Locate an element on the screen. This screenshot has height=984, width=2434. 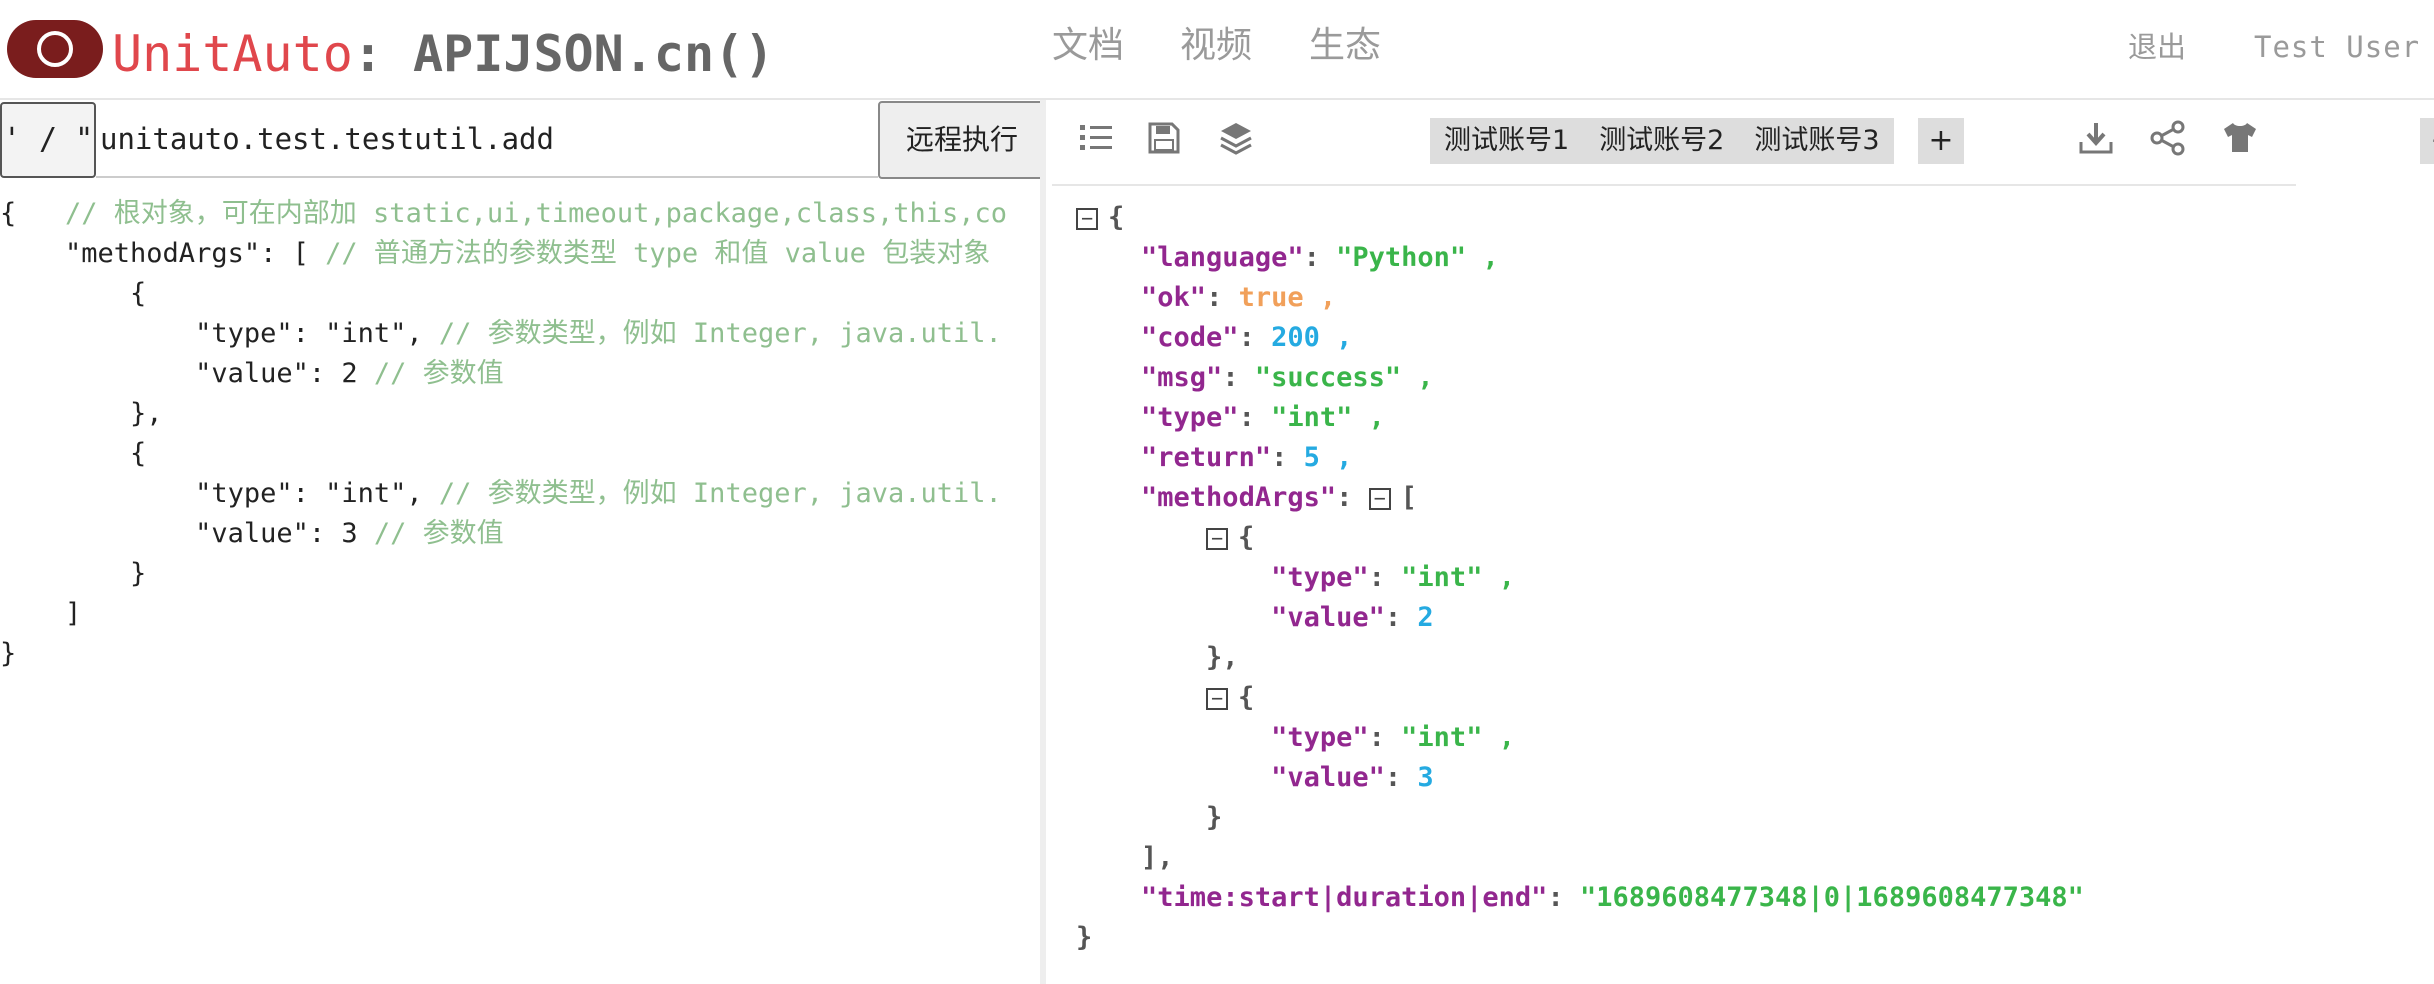
layers-icon is located at coordinates (1236, 138).